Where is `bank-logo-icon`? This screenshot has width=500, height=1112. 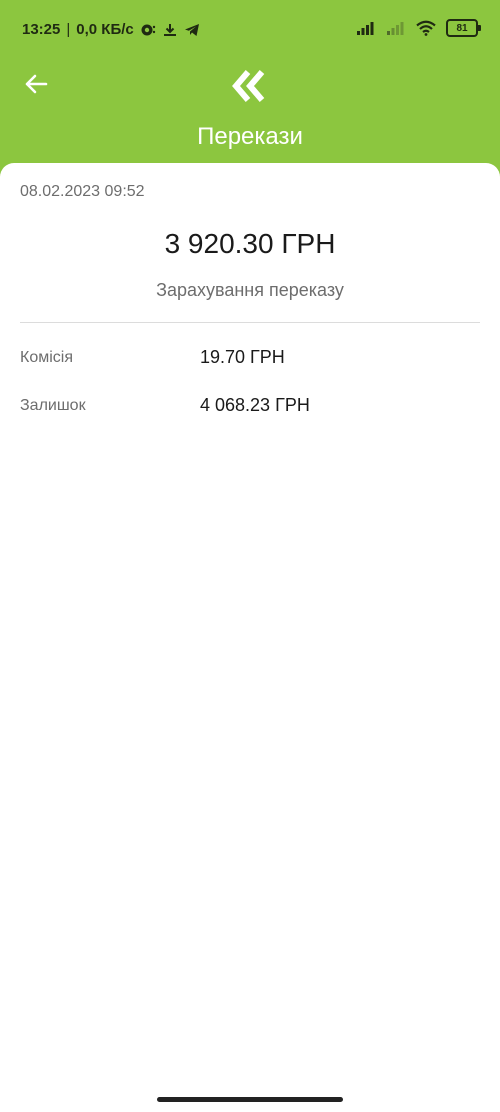
bank-logo-icon is located at coordinates (248, 86).